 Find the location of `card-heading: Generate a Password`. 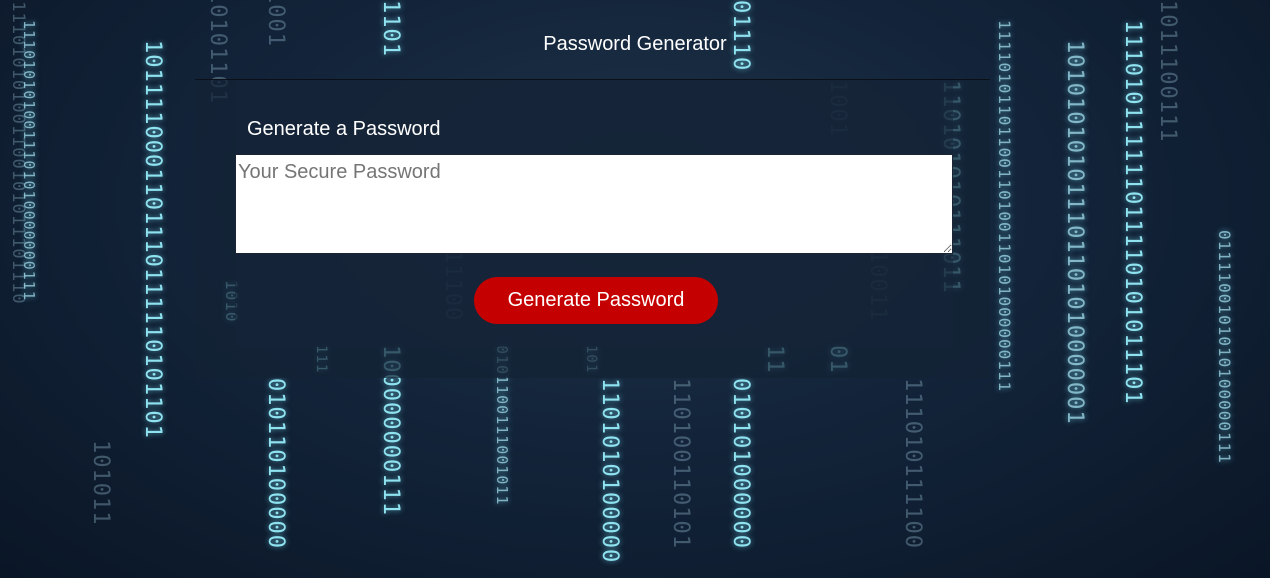

card-heading: Generate a Password is located at coordinates (344, 129).